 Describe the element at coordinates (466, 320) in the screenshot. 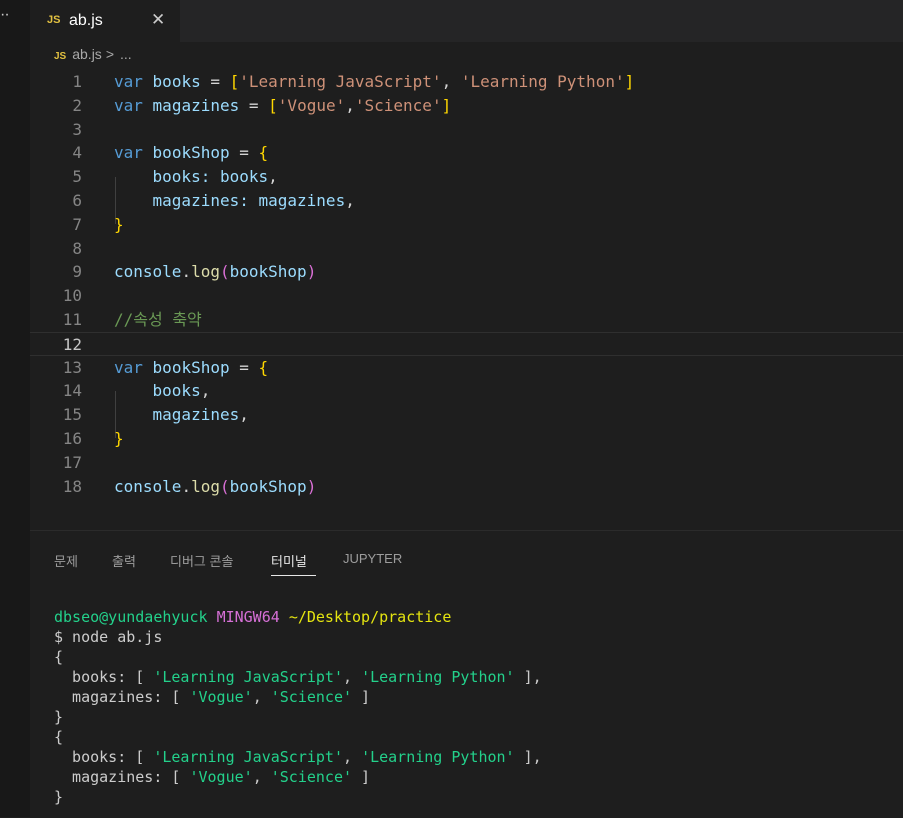

I see `code-line: 11 //속성 축약` at that location.